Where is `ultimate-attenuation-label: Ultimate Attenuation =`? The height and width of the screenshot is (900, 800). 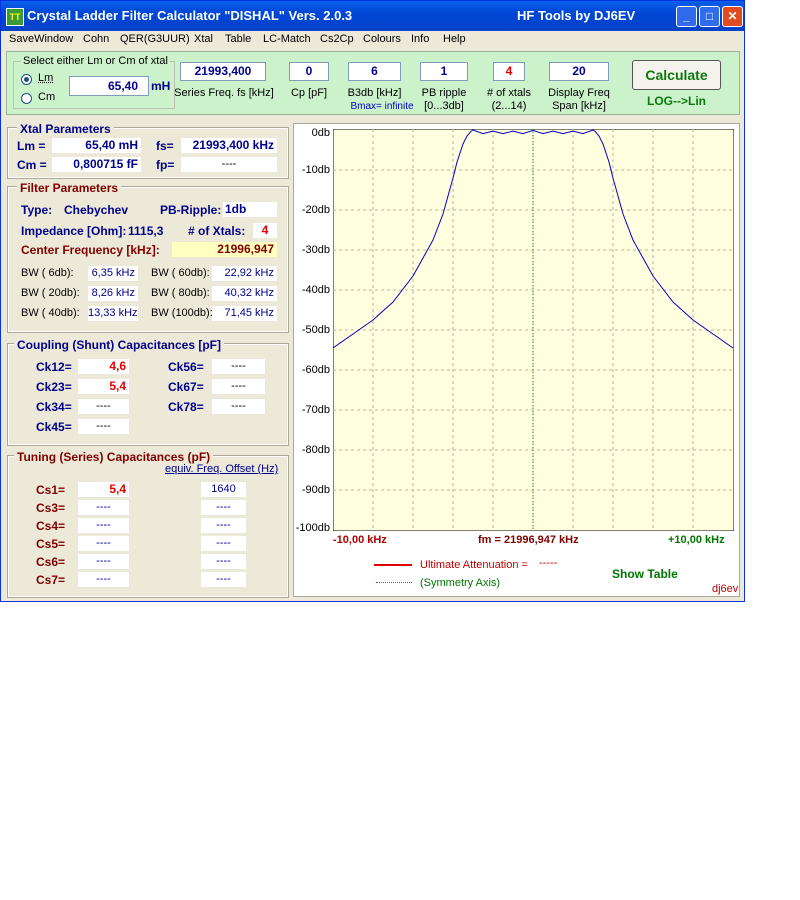
ultimate-attenuation-label: Ultimate Attenuation = is located at coordinates (474, 565).